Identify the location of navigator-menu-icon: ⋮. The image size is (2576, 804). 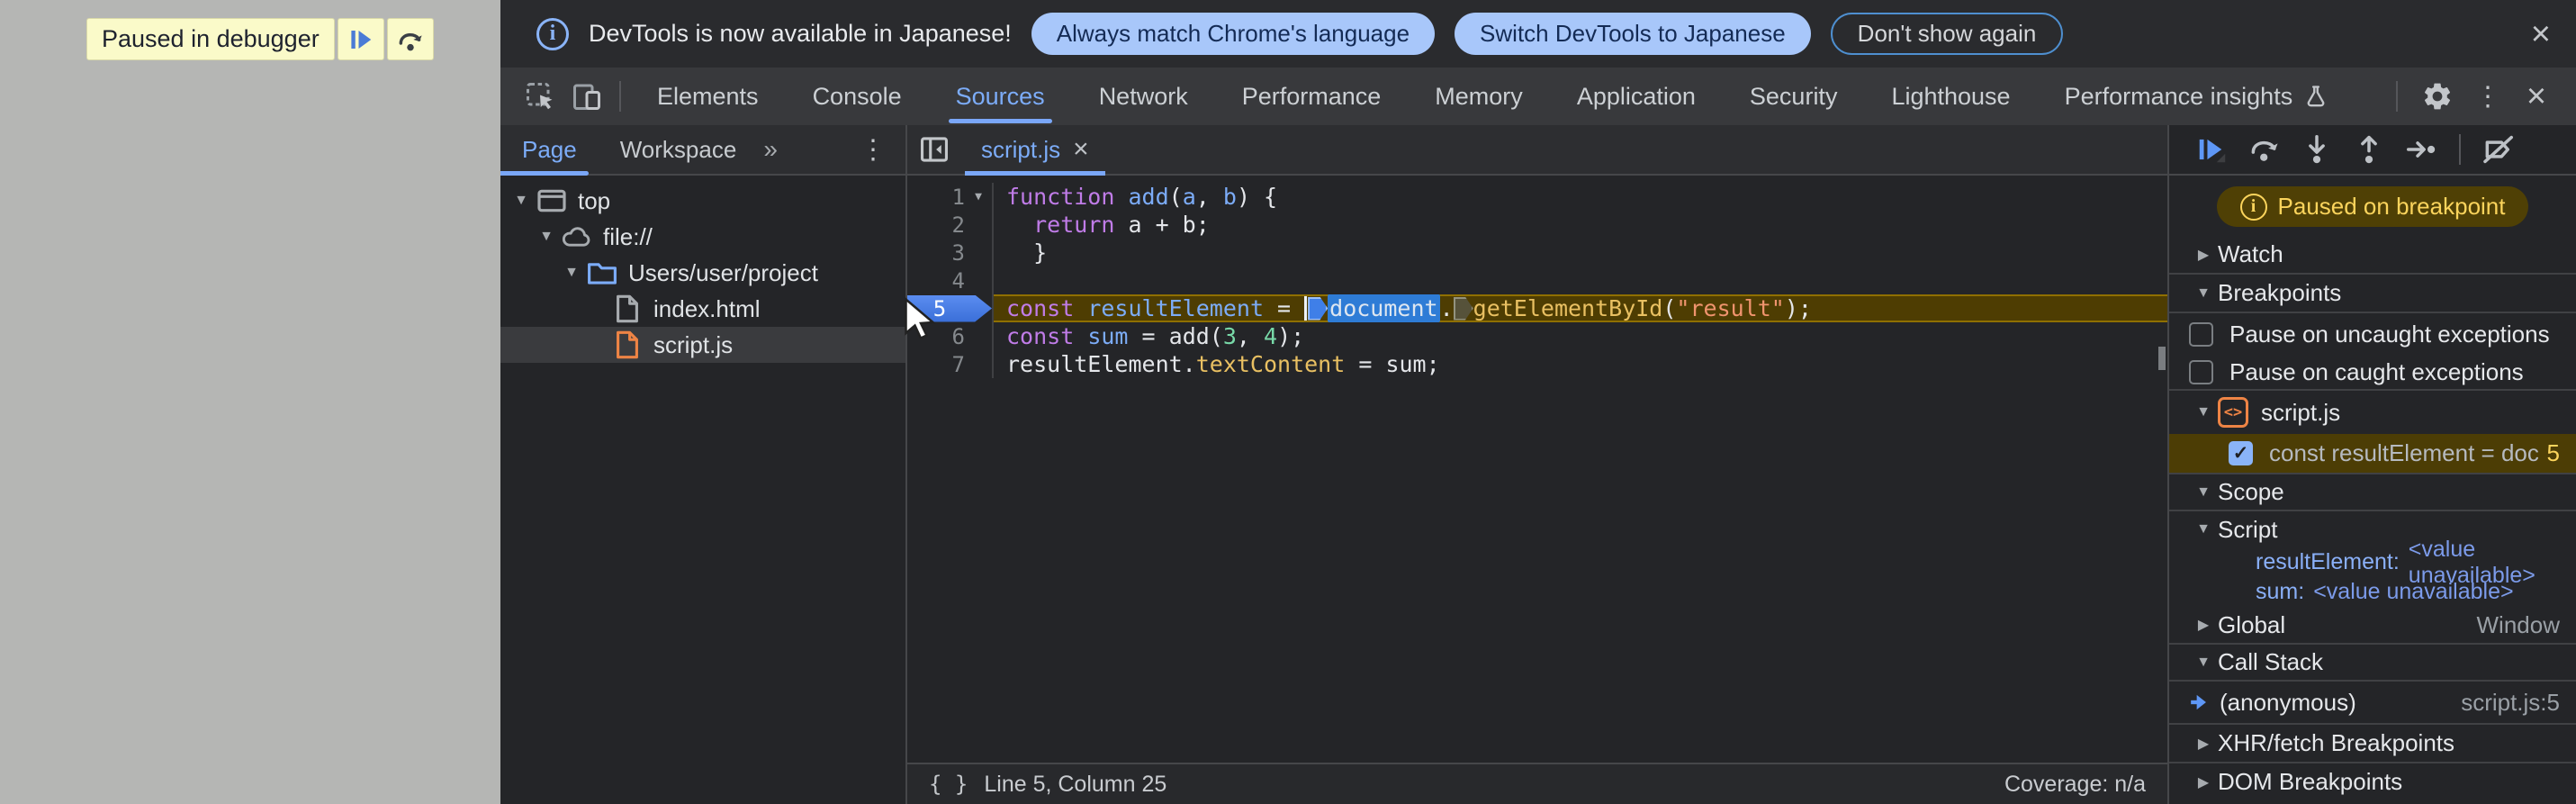
(873, 150).